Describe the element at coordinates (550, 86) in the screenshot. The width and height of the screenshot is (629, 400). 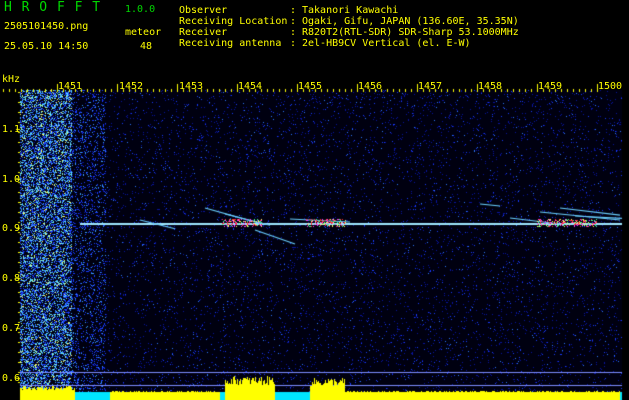
I see `x-tick-label: 1459` at that location.